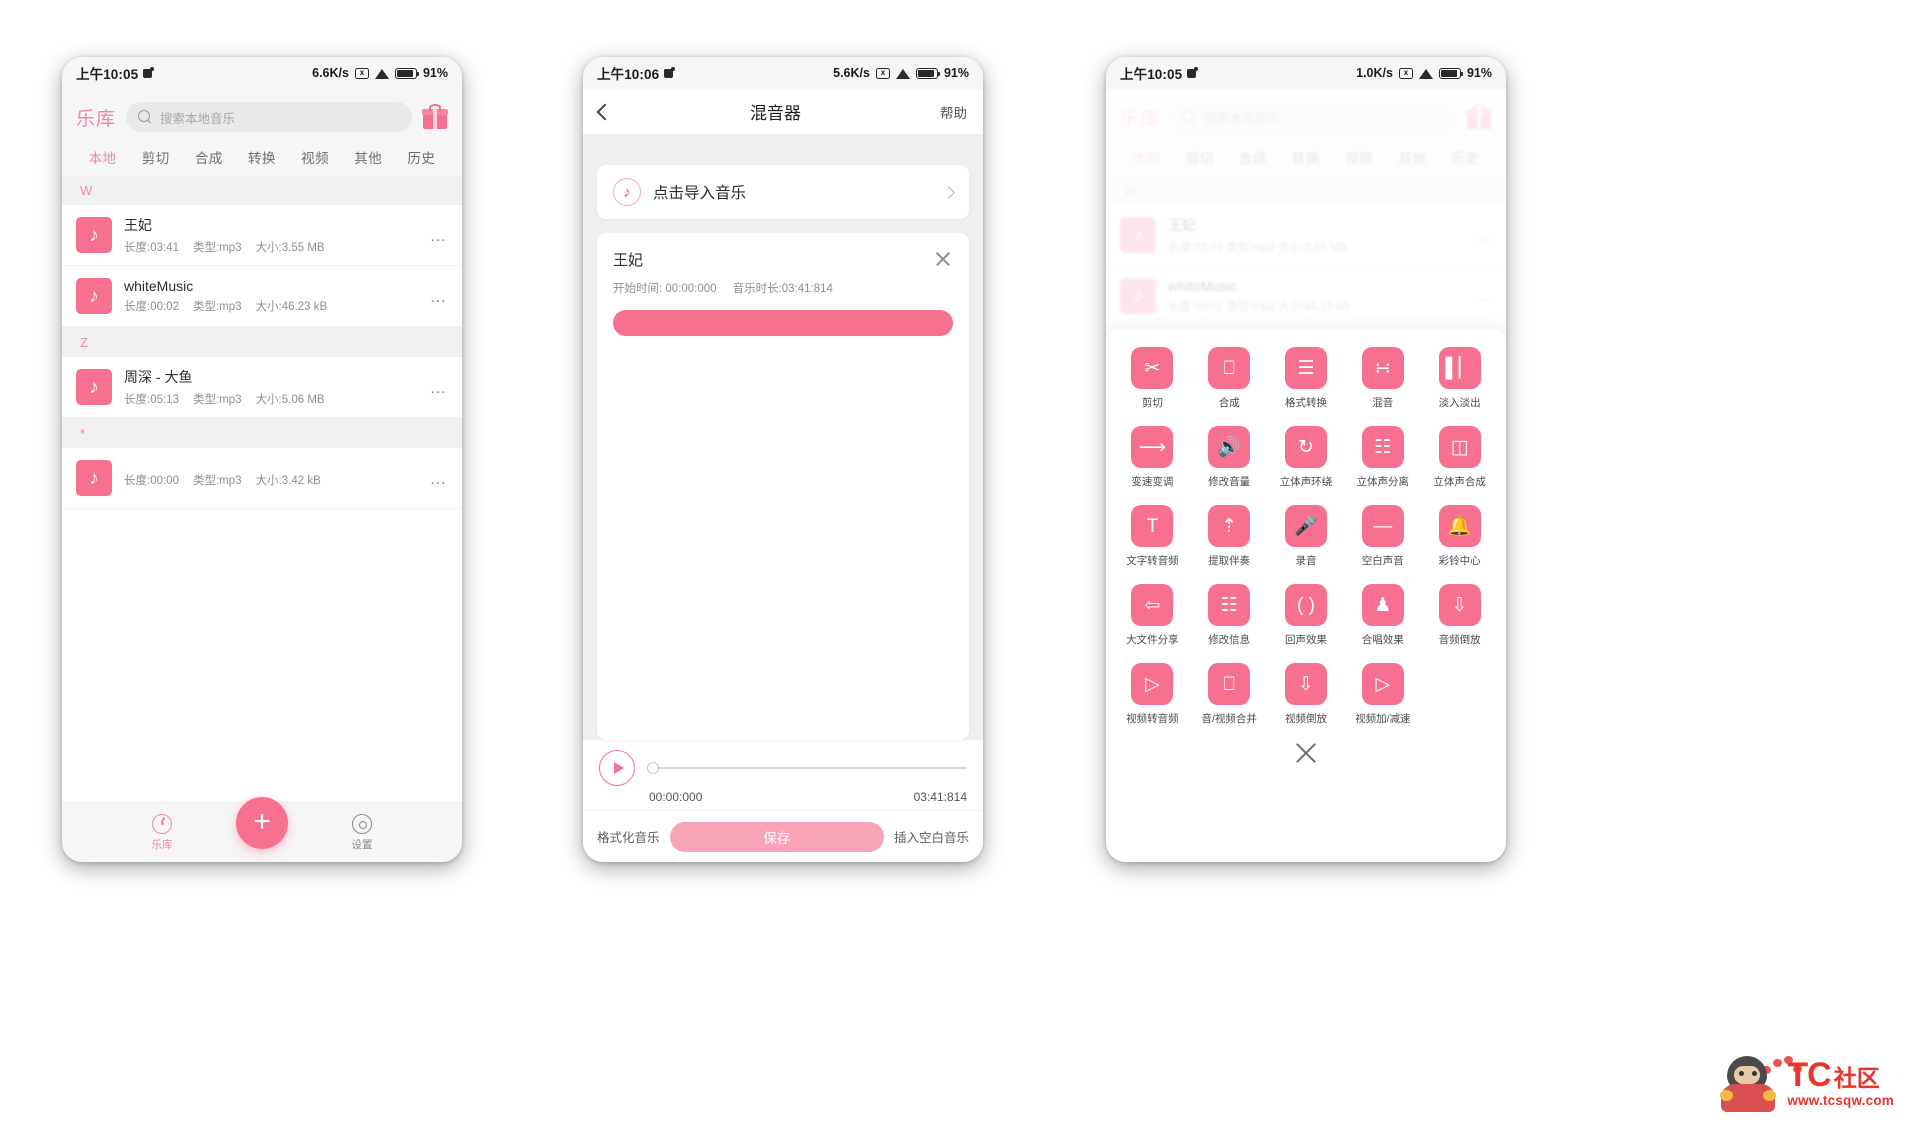 Image resolution: width=1920 pixels, height=1138 pixels. I want to click on video-reverse-icon: ⇩, so click(1305, 684).